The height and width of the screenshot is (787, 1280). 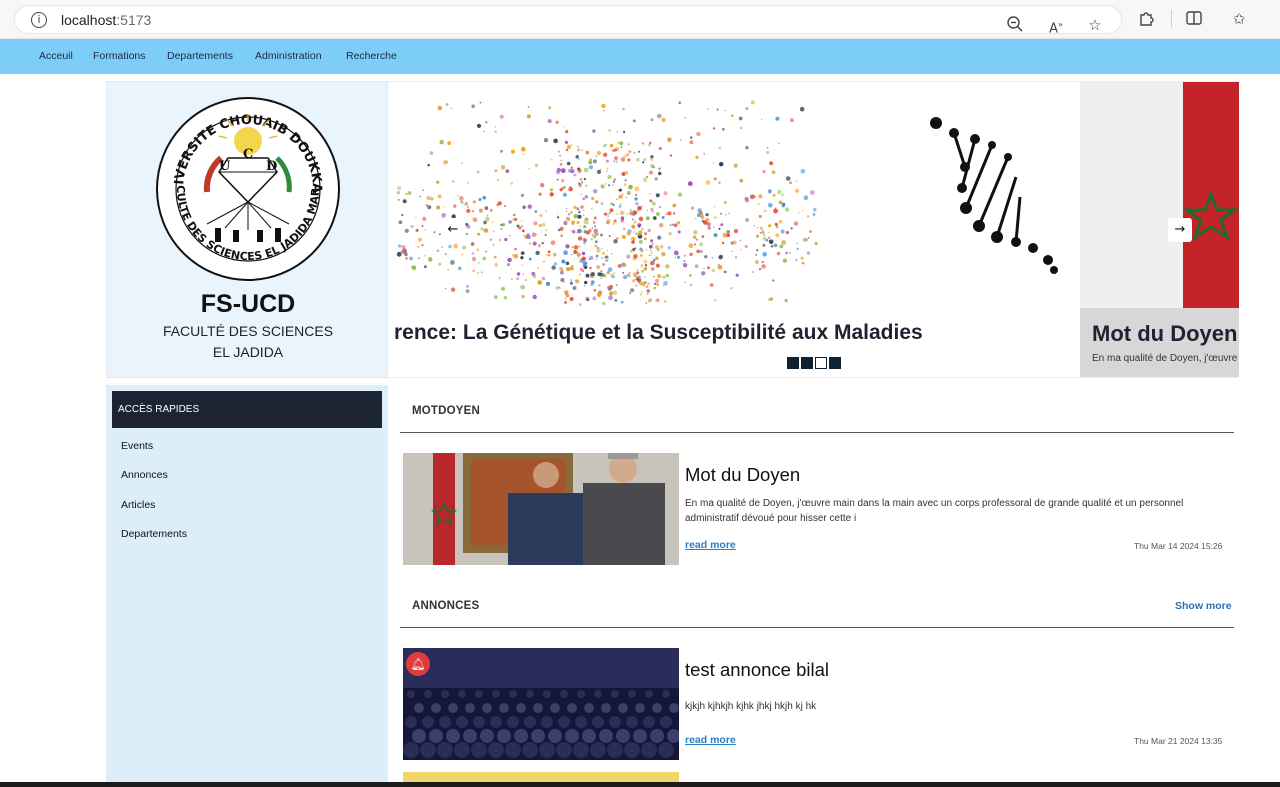 What do you see at coordinates (710, 545) in the screenshot?
I see `motdoyen-read-more-link: read more` at bounding box center [710, 545].